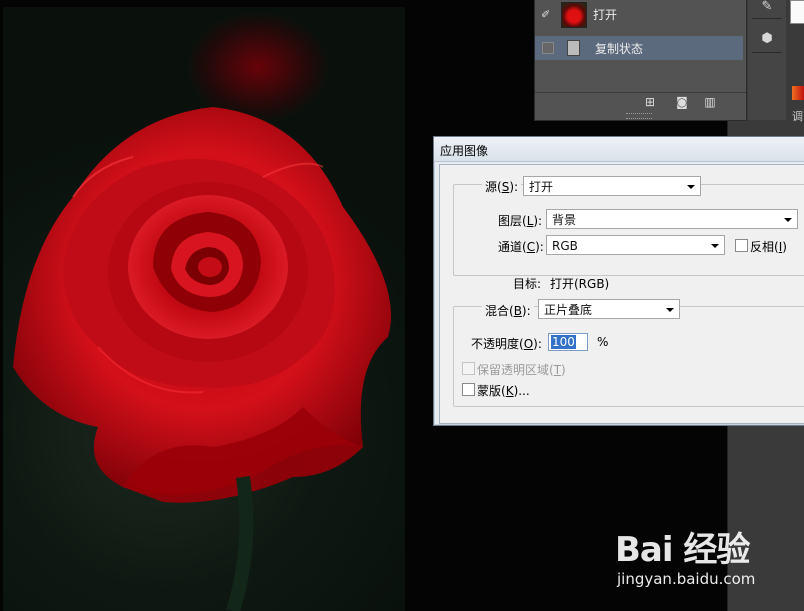  Describe the element at coordinates (563, 342) in the screenshot. I see `opacity-value-selected: 100` at that location.